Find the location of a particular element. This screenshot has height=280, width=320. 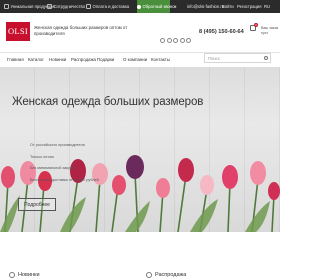

hero-title: Женская одежда больших размеров is located at coordinates (108, 102).